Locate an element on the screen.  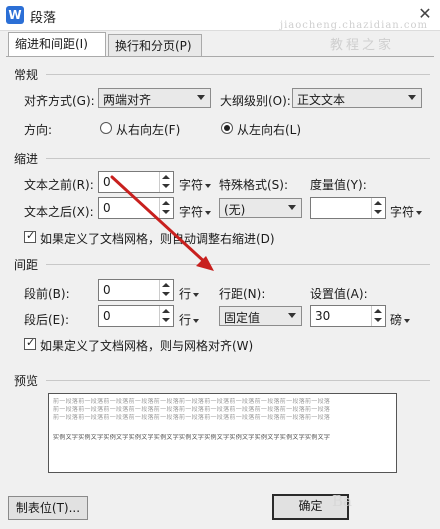
arrow-shaft is located at coordinates (160, 221).